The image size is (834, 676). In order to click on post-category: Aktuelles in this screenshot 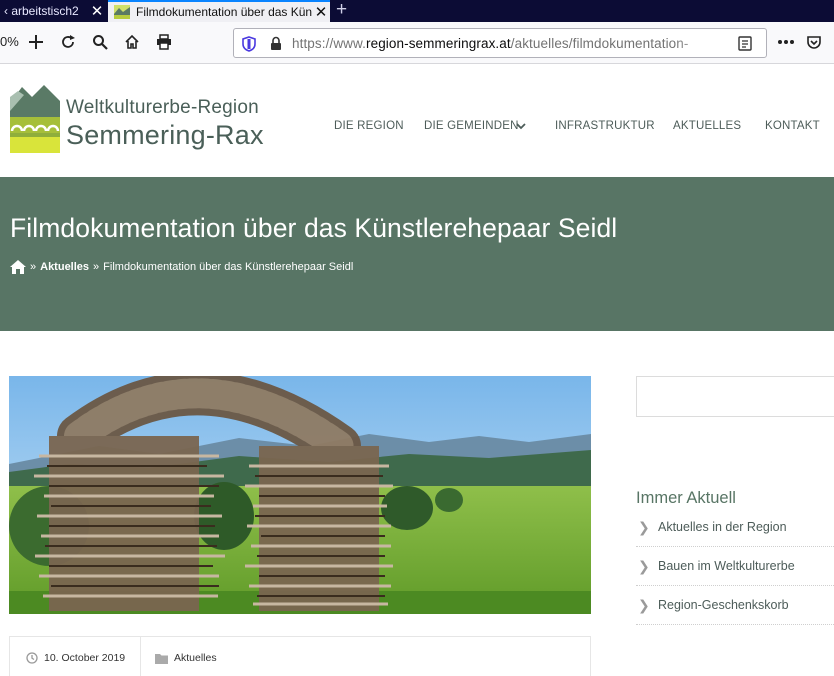, I will do `click(186, 658)`.